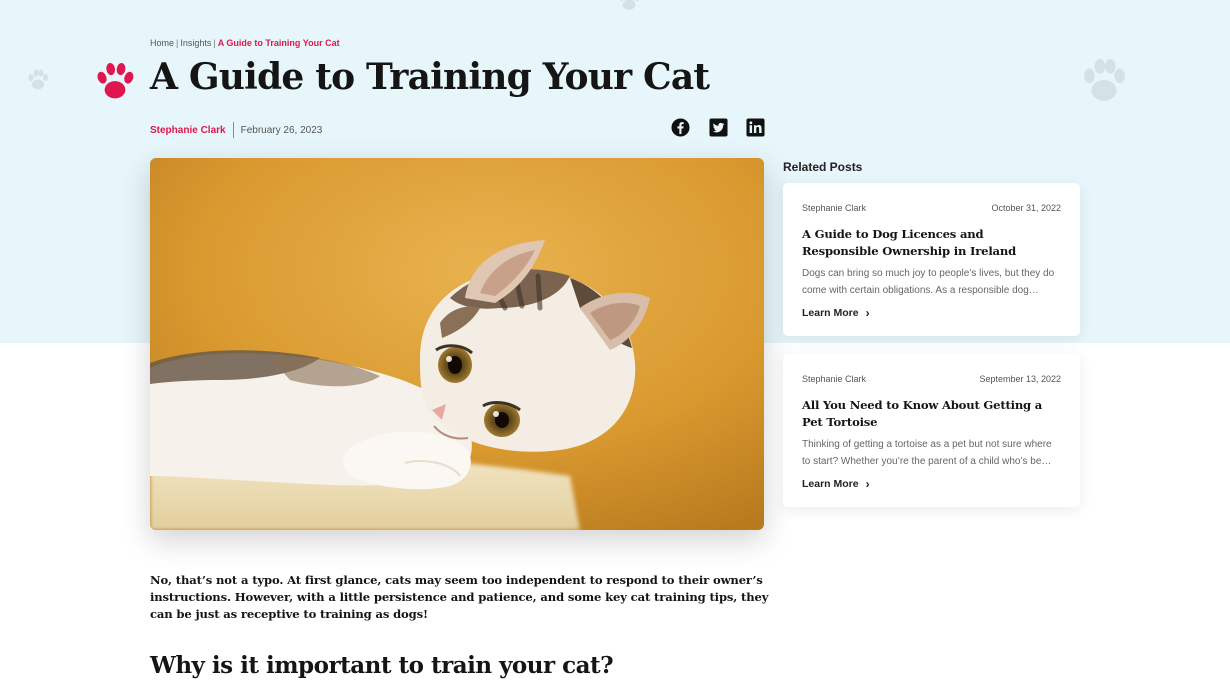 The height and width of the screenshot is (690, 1230). What do you see at coordinates (162, 43) in the screenshot?
I see `breadcrumb-home-link: Home` at bounding box center [162, 43].